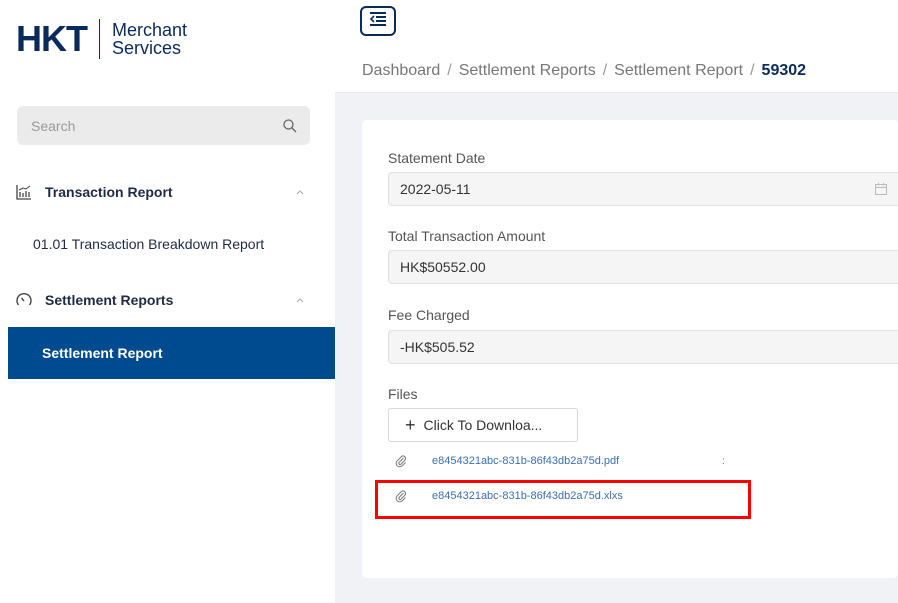 This screenshot has width=898, height=603. I want to click on breadcrumb-settlement-report: Settlement Report, so click(678, 70).